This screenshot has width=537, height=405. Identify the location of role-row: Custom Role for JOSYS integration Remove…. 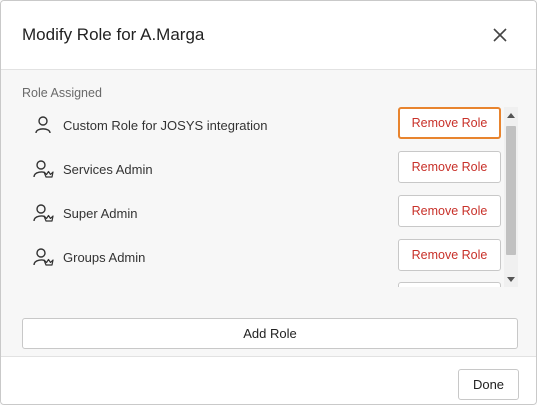
(262, 124).